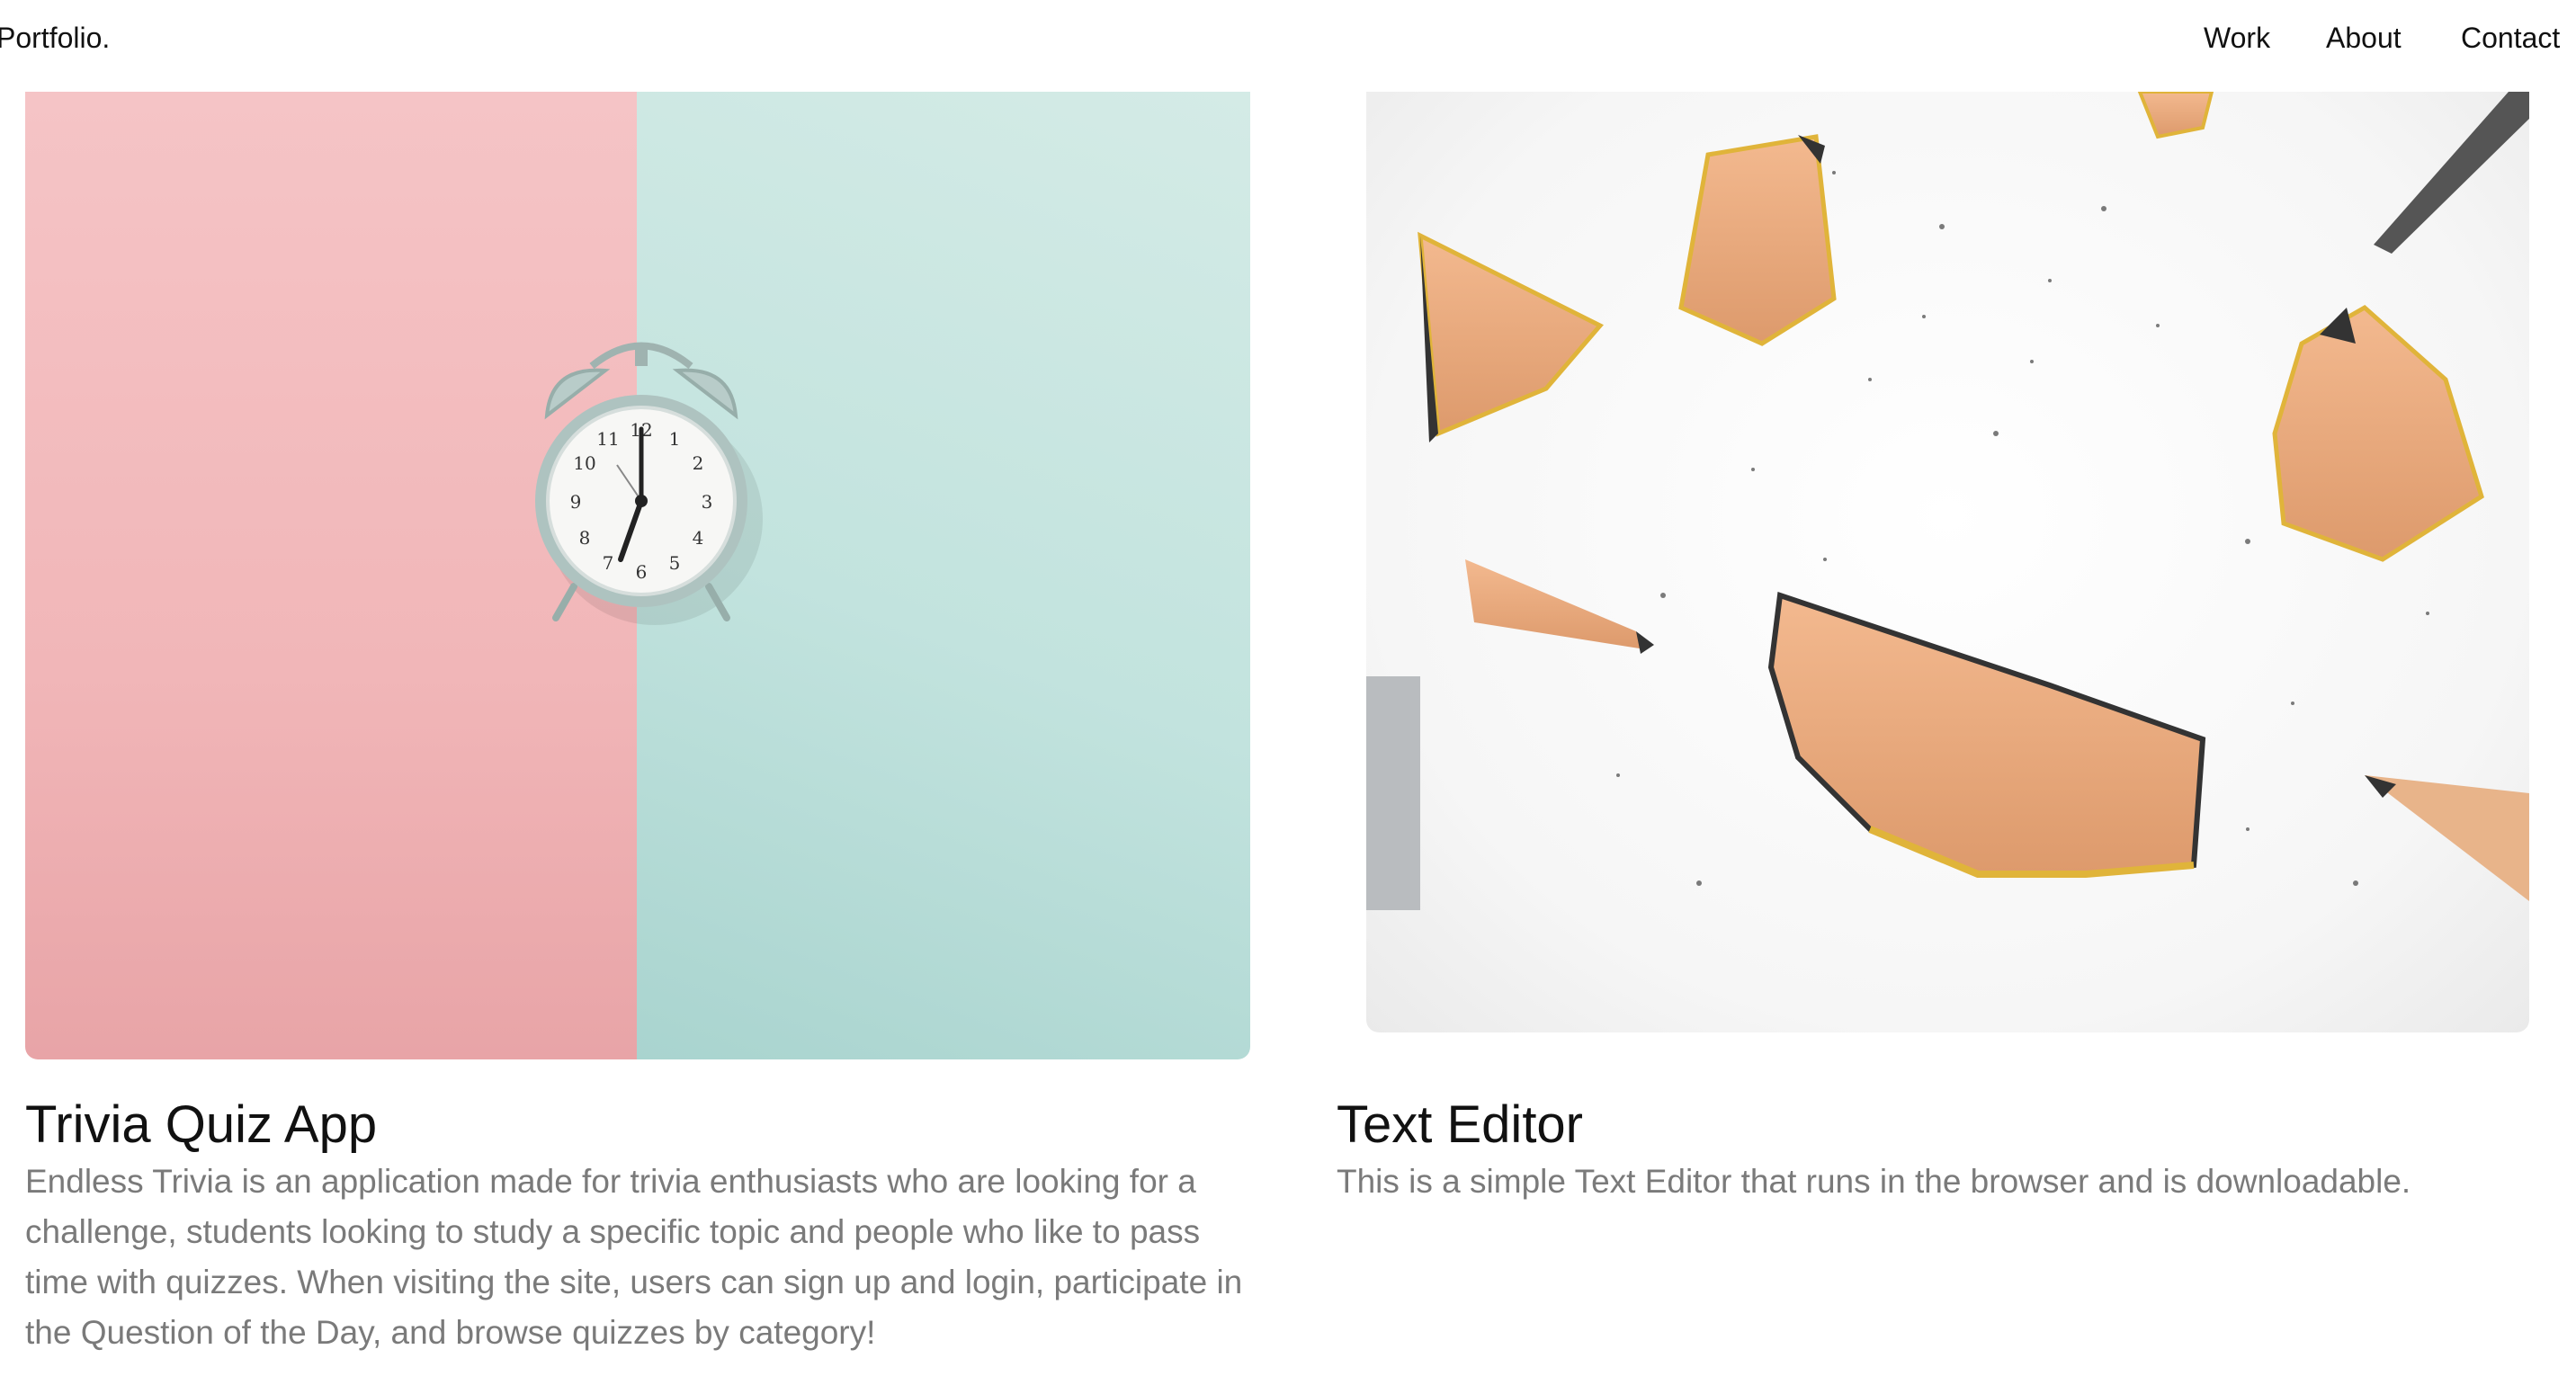 Image resolution: width=2576 pixels, height=1394 pixels. Describe the element at coordinates (698, 538) in the screenshot. I see `svg-text: 4` at that location.